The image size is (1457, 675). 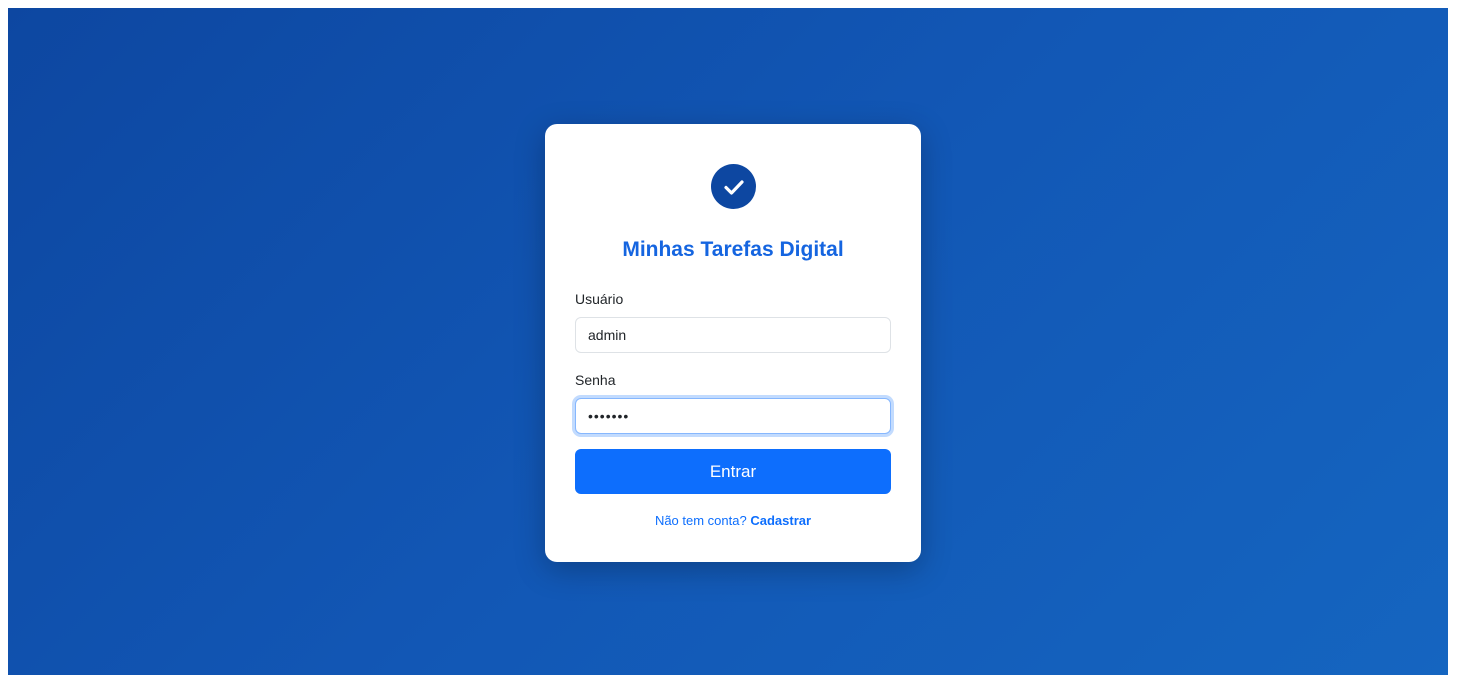 I want to click on password-label: Senha, so click(x=595, y=380).